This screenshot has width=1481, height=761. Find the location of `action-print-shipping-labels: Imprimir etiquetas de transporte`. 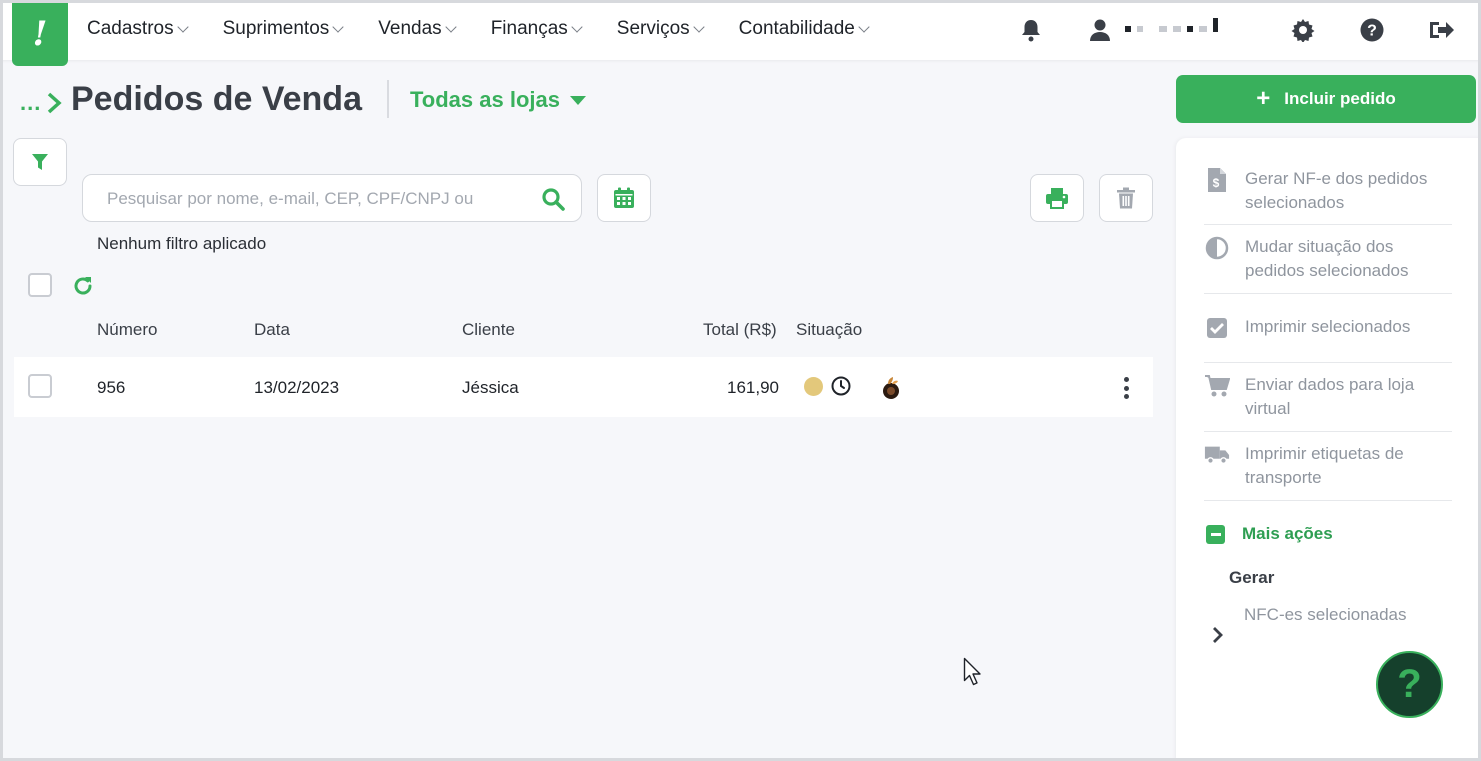

action-print-shipping-labels: Imprimir etiquetas de transporte is located at coordinates (1328, 466).